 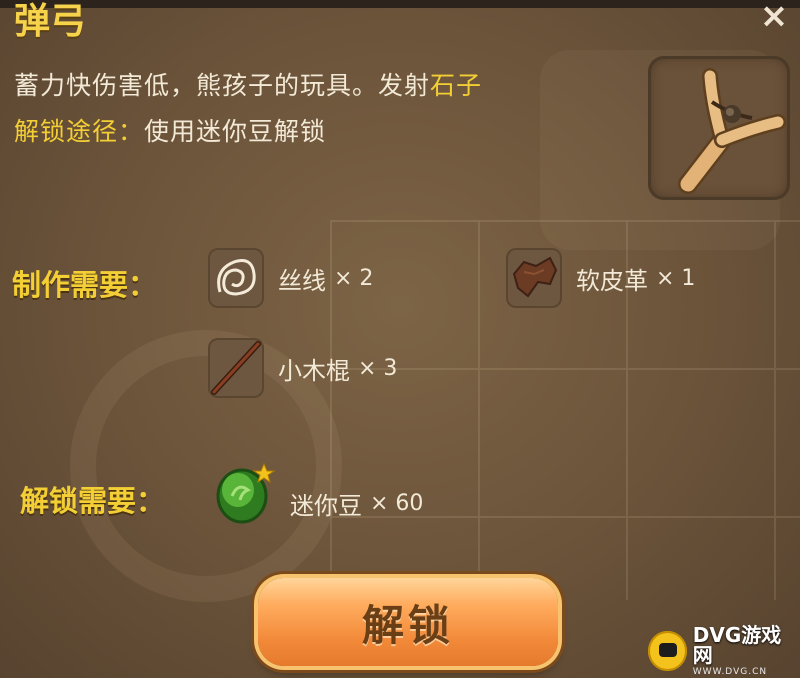 I want to click on unlock-path-value: 使用迷你豆解锁, so click(x=235, y=131).